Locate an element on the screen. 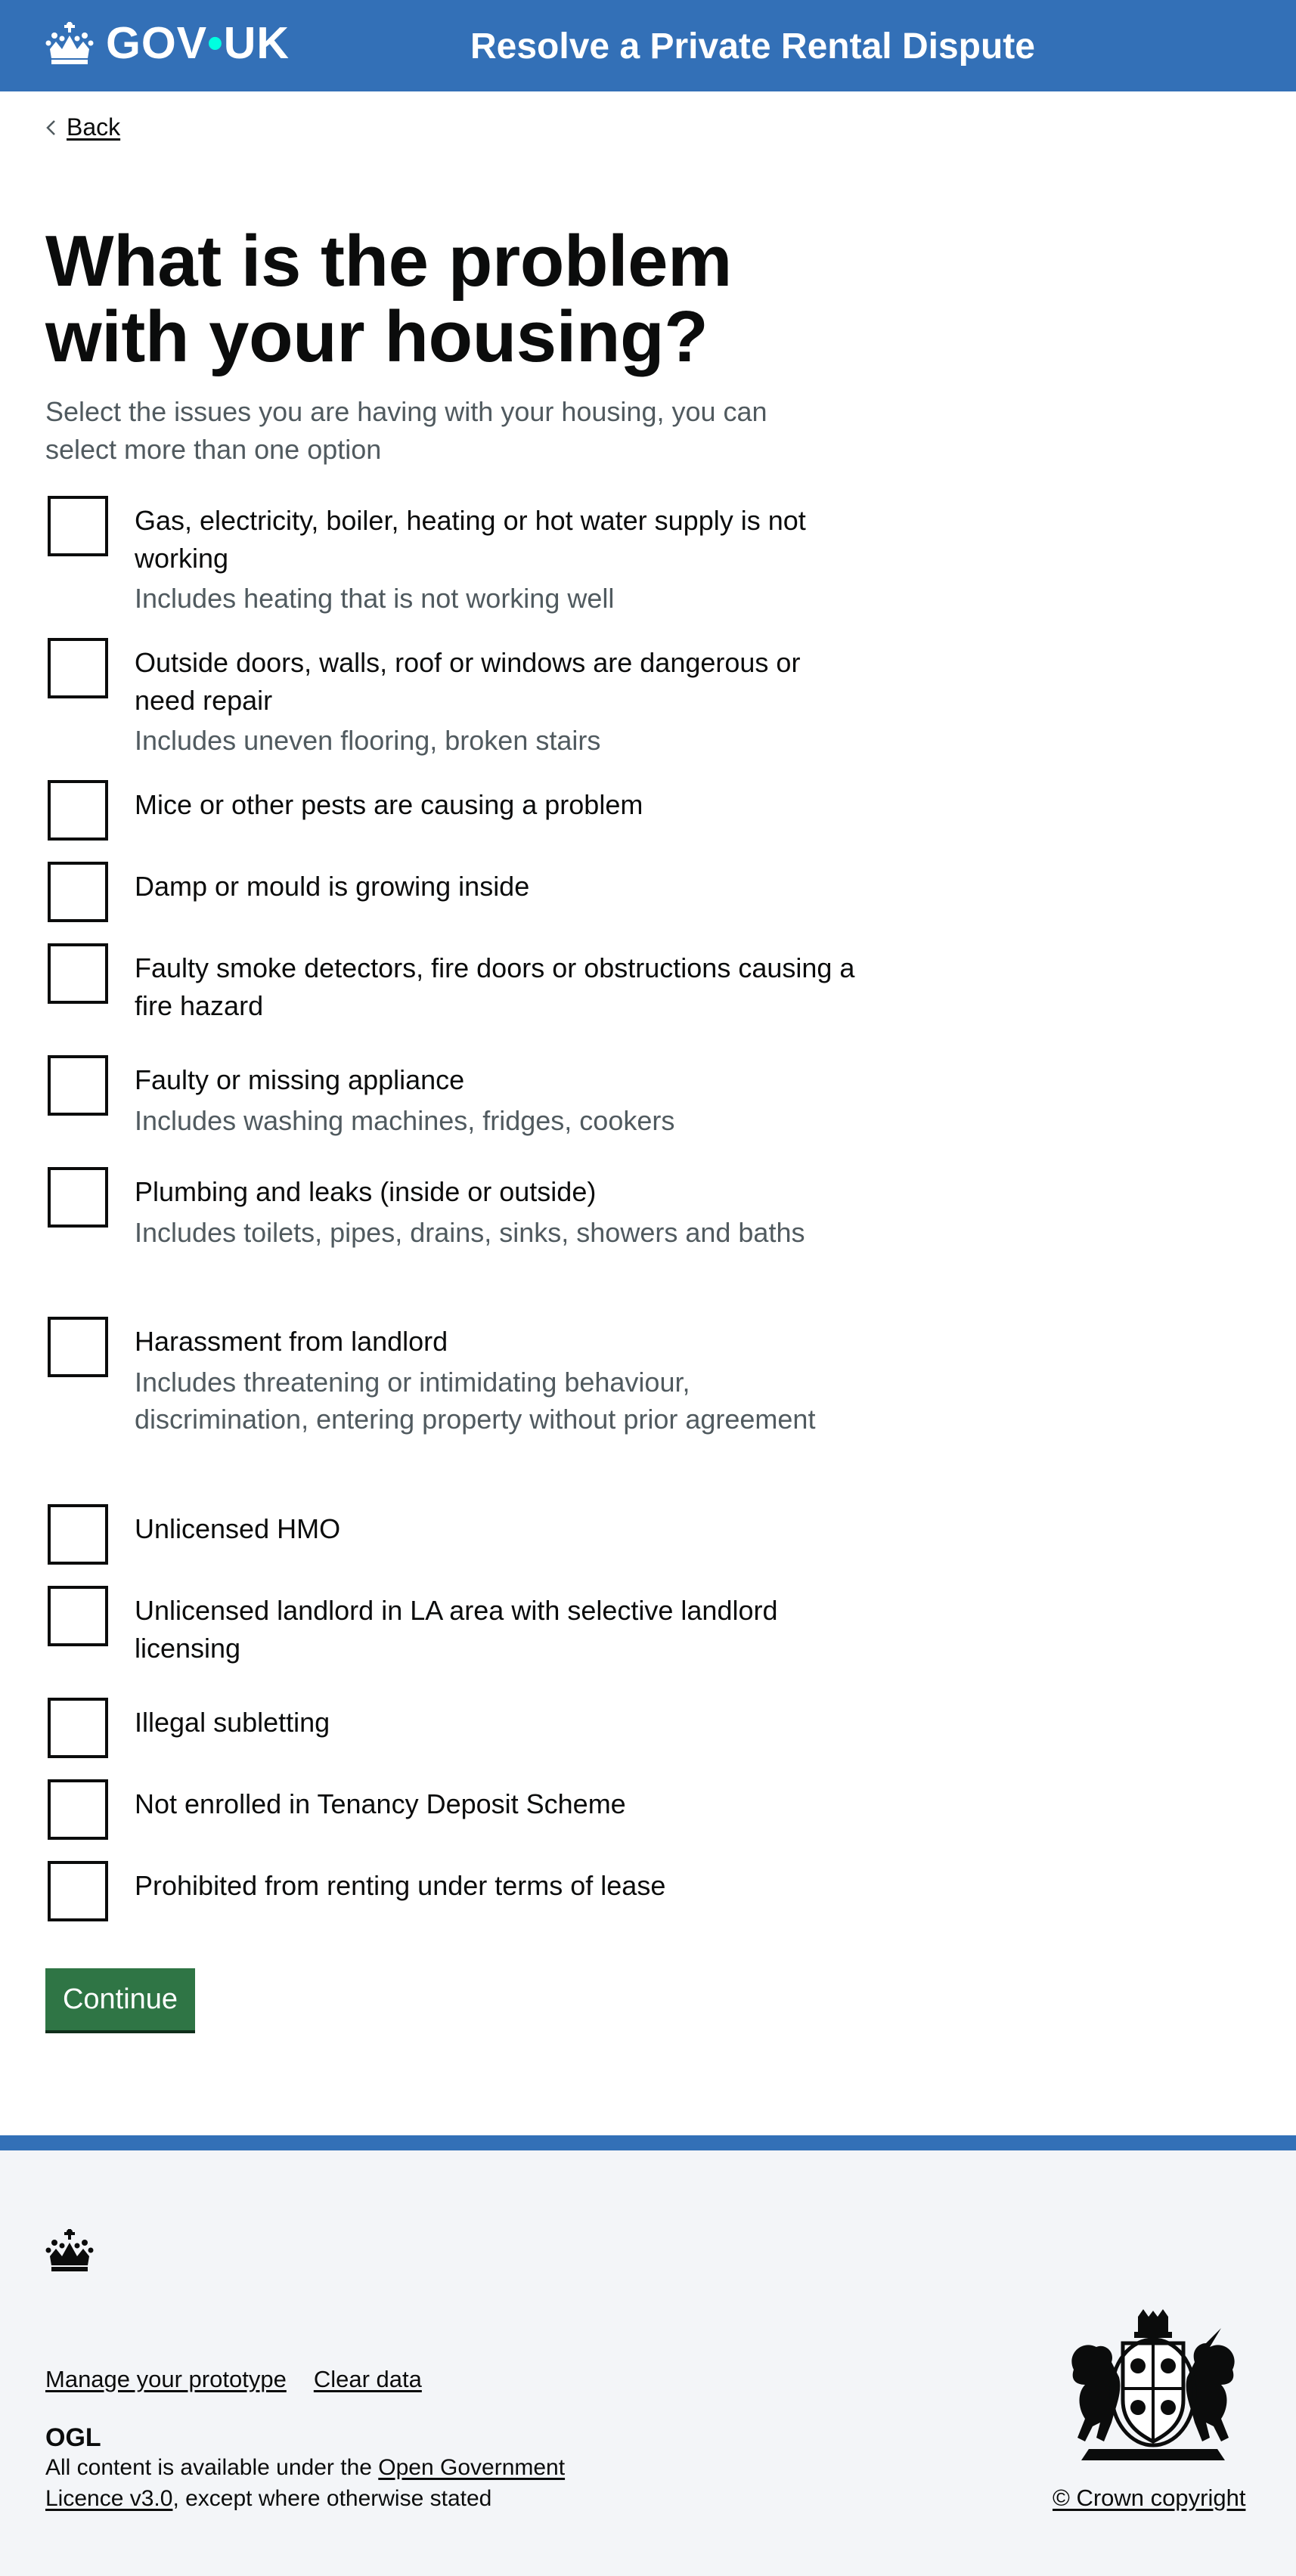 This screenshot has height=2576, width=1296. logo-text: GOV•UK is located at coordinates (198, 42).